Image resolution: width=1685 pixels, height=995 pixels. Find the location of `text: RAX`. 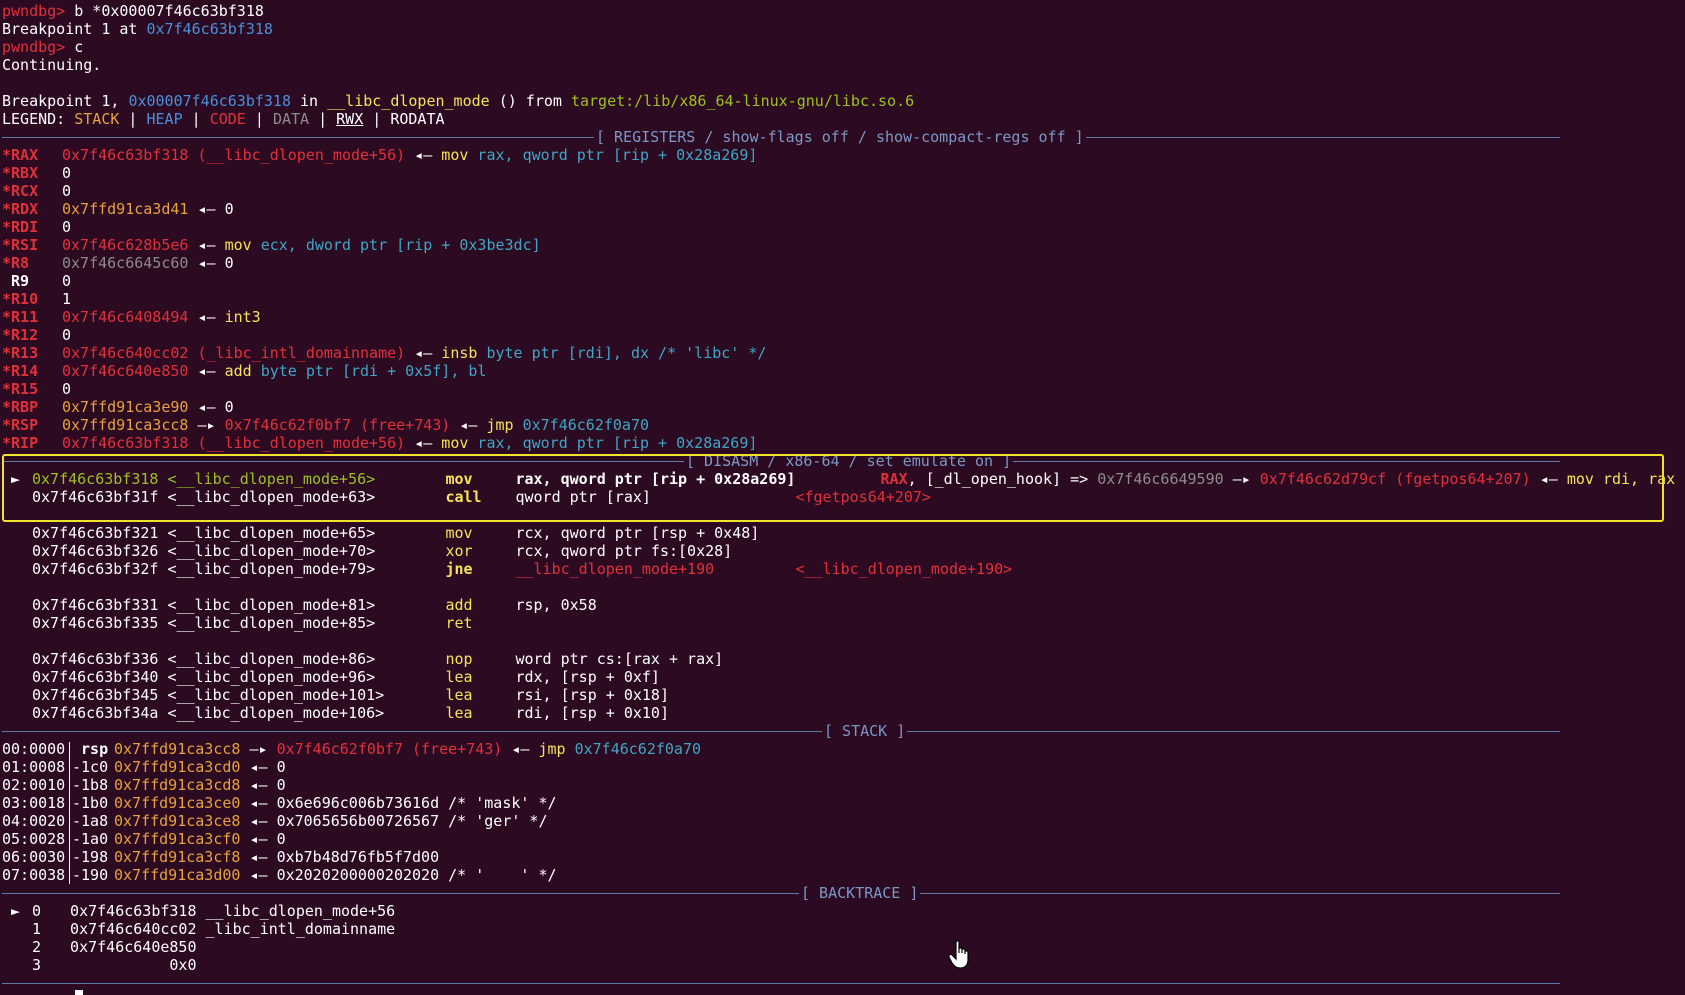

text: RAX is located at coordinates (894, 479).